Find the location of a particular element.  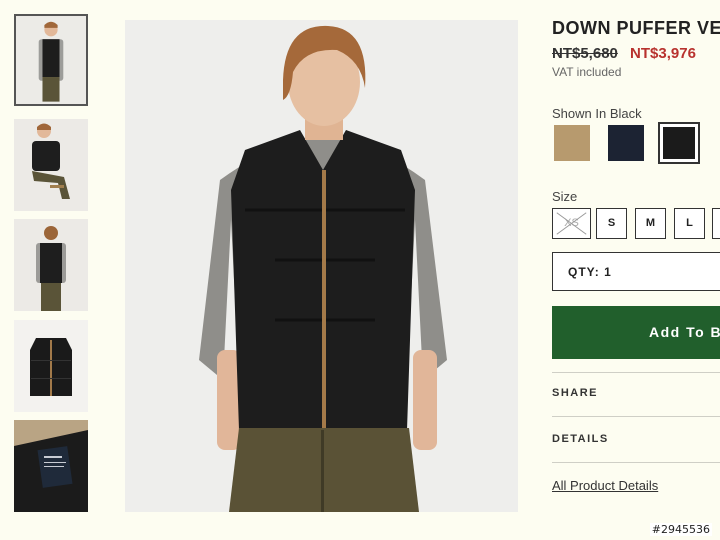

thumbnail-seated-image is located at coordinates (51, 165).